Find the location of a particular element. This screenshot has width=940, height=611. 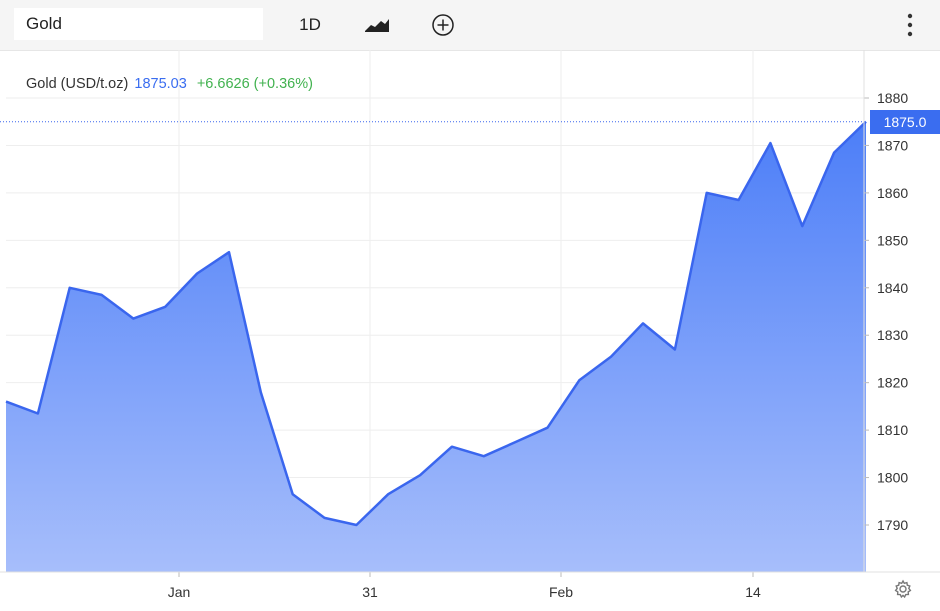

more-menu-button is located at coordinates (910, 25).